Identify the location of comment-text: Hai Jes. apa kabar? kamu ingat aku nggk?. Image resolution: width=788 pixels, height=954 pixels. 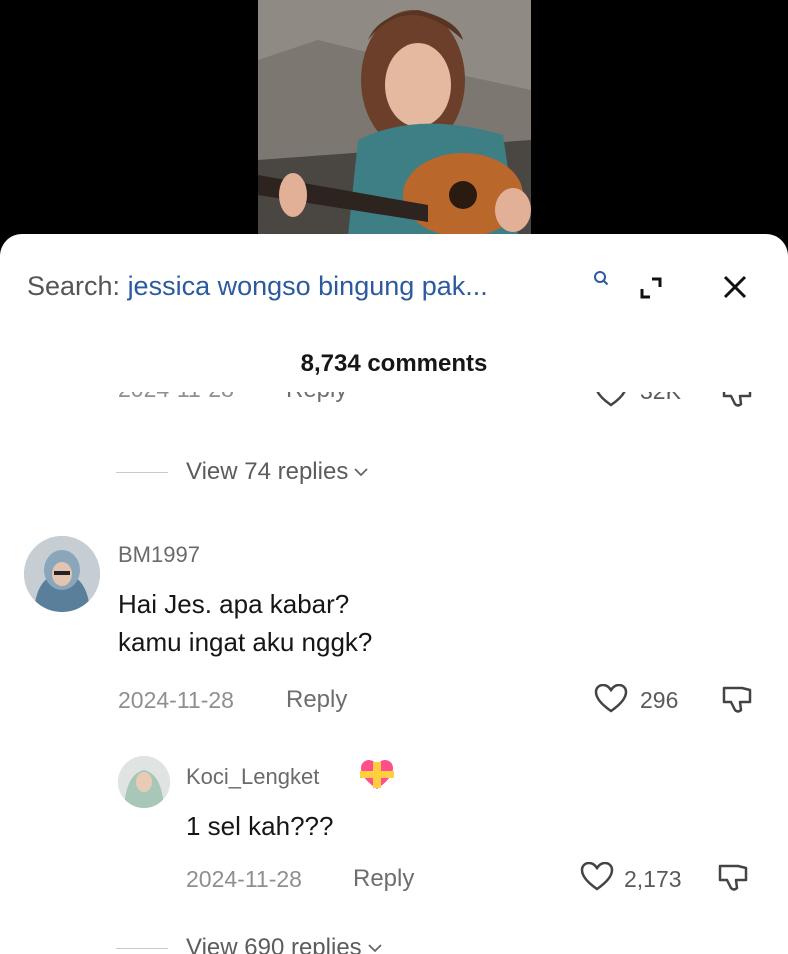
(245, 623).